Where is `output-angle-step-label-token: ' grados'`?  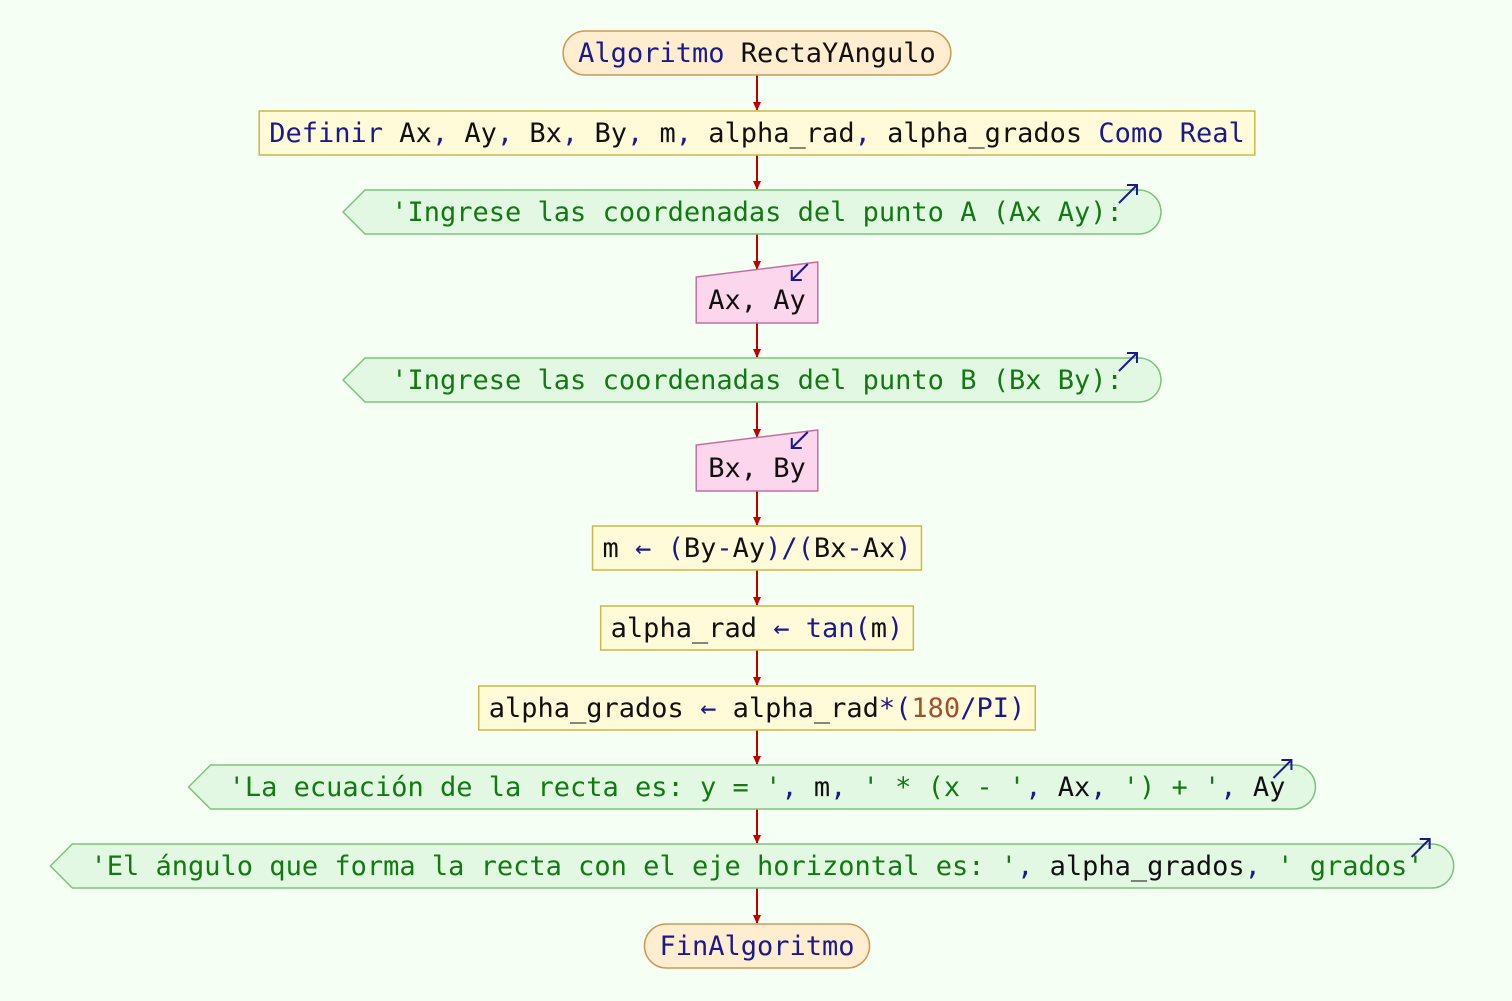 output-angle-step-label-token: ' grados' is located at coordinates (1342, 866).